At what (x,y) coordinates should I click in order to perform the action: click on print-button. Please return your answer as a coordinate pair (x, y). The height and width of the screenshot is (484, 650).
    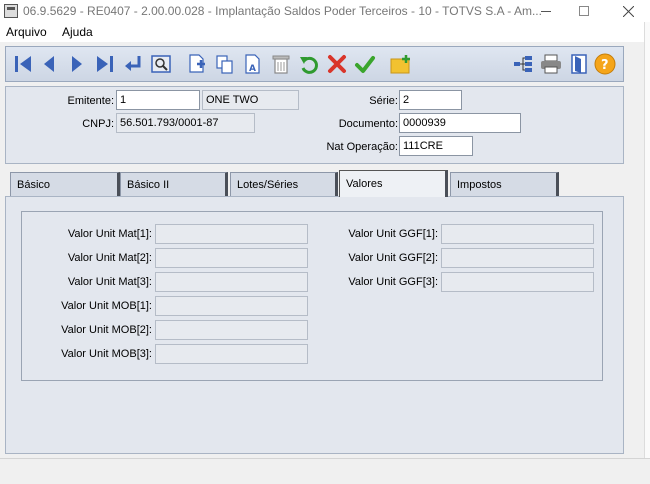
    Looking at the image, I should click on (551, 64).